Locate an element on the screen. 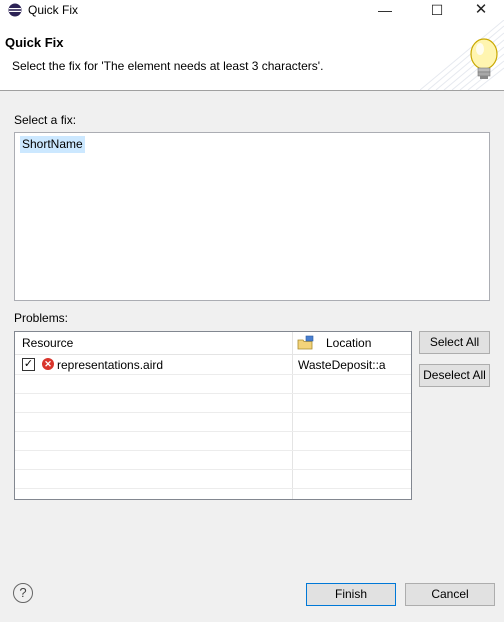  fix-item-shortname: ShortName is located at coordinates (52, 144).